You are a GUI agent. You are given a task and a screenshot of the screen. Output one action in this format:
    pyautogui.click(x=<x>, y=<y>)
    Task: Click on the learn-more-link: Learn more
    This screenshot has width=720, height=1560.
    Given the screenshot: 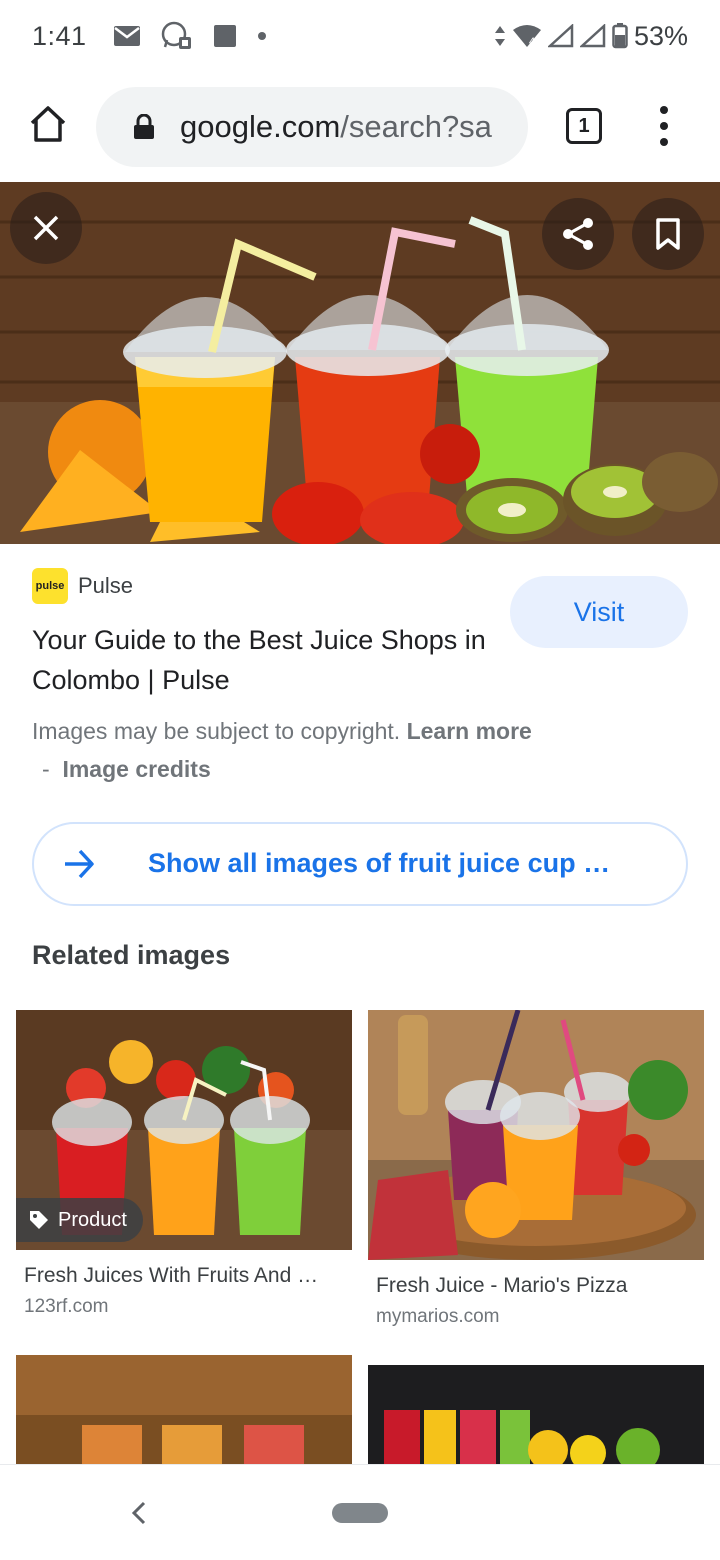 What is the action you would take?
    pyautogui.click(x=469, y=731)
    